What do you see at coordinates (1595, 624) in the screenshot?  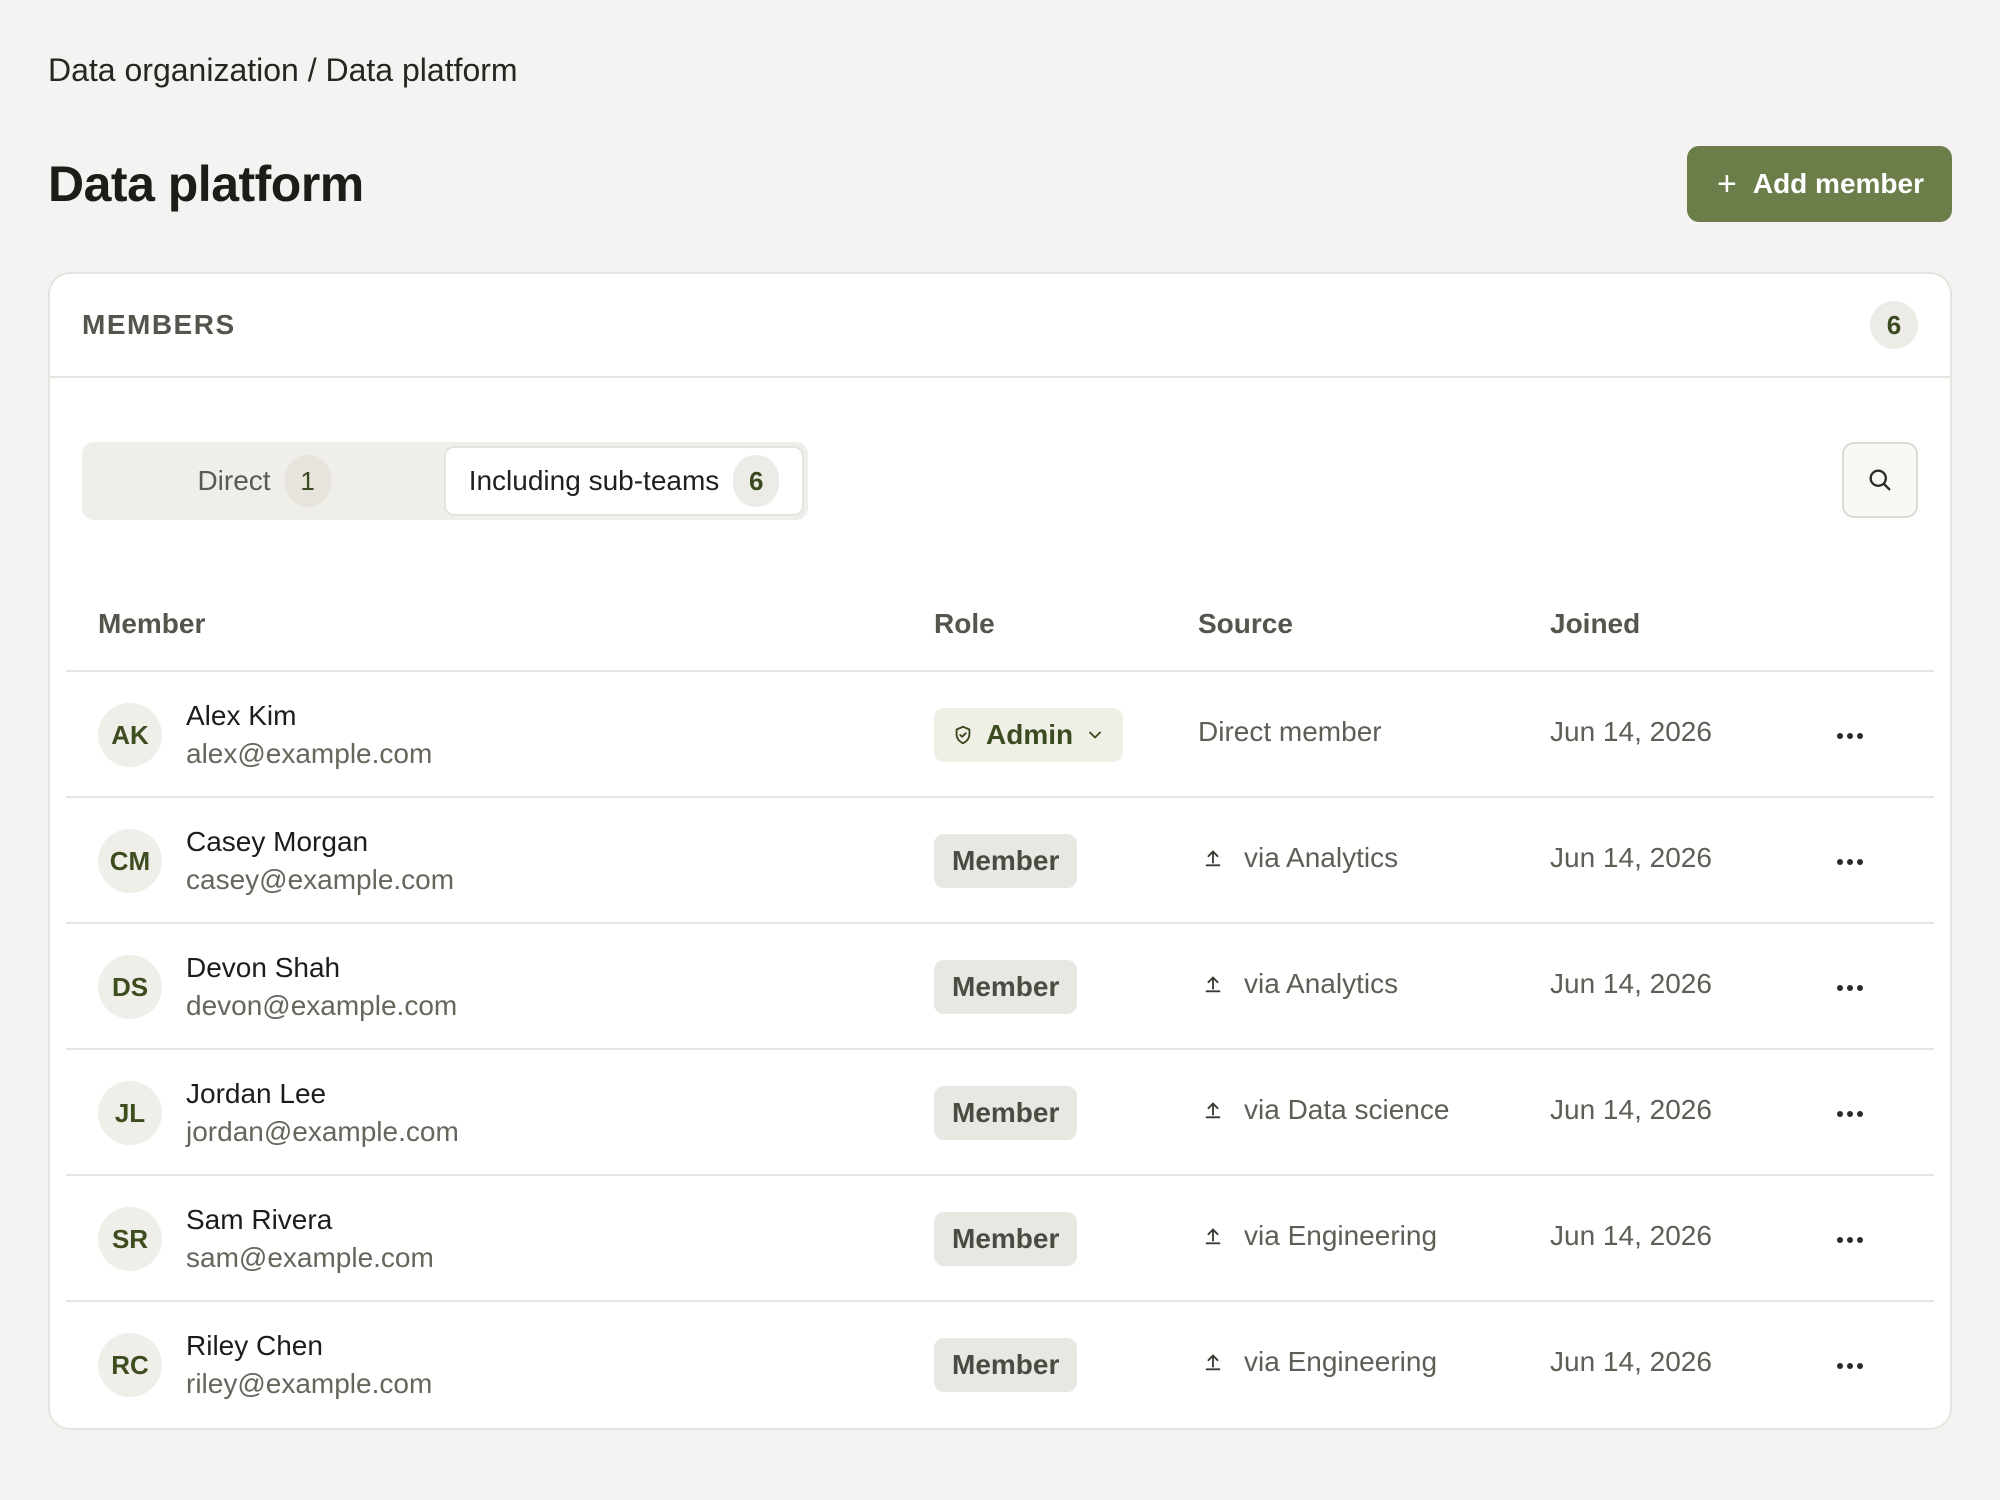 I see `column-header-joined: Joined` at bounding box center [1595, 624].